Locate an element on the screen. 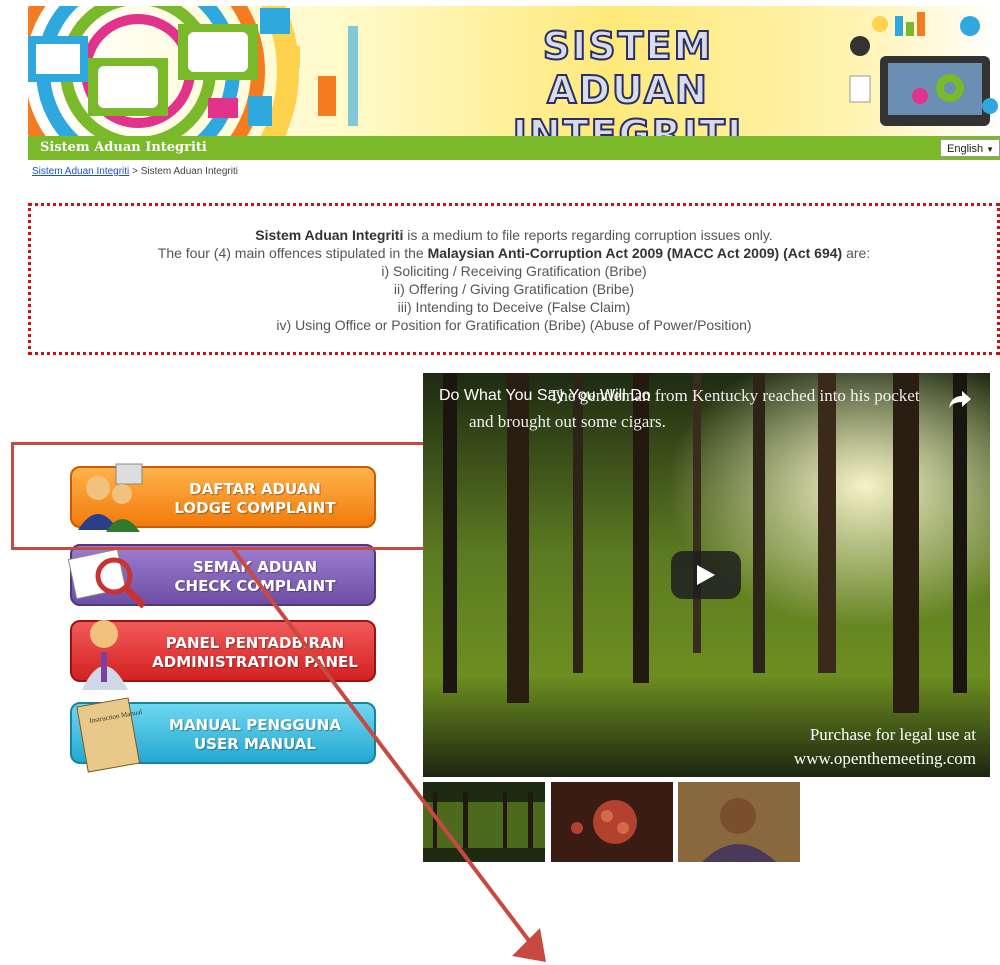 The image size is (1000, 965). administration-panel-label: PANEL PENTADBIRAN ADMINISTRATION PANEL is located at coordinates (255, 653).